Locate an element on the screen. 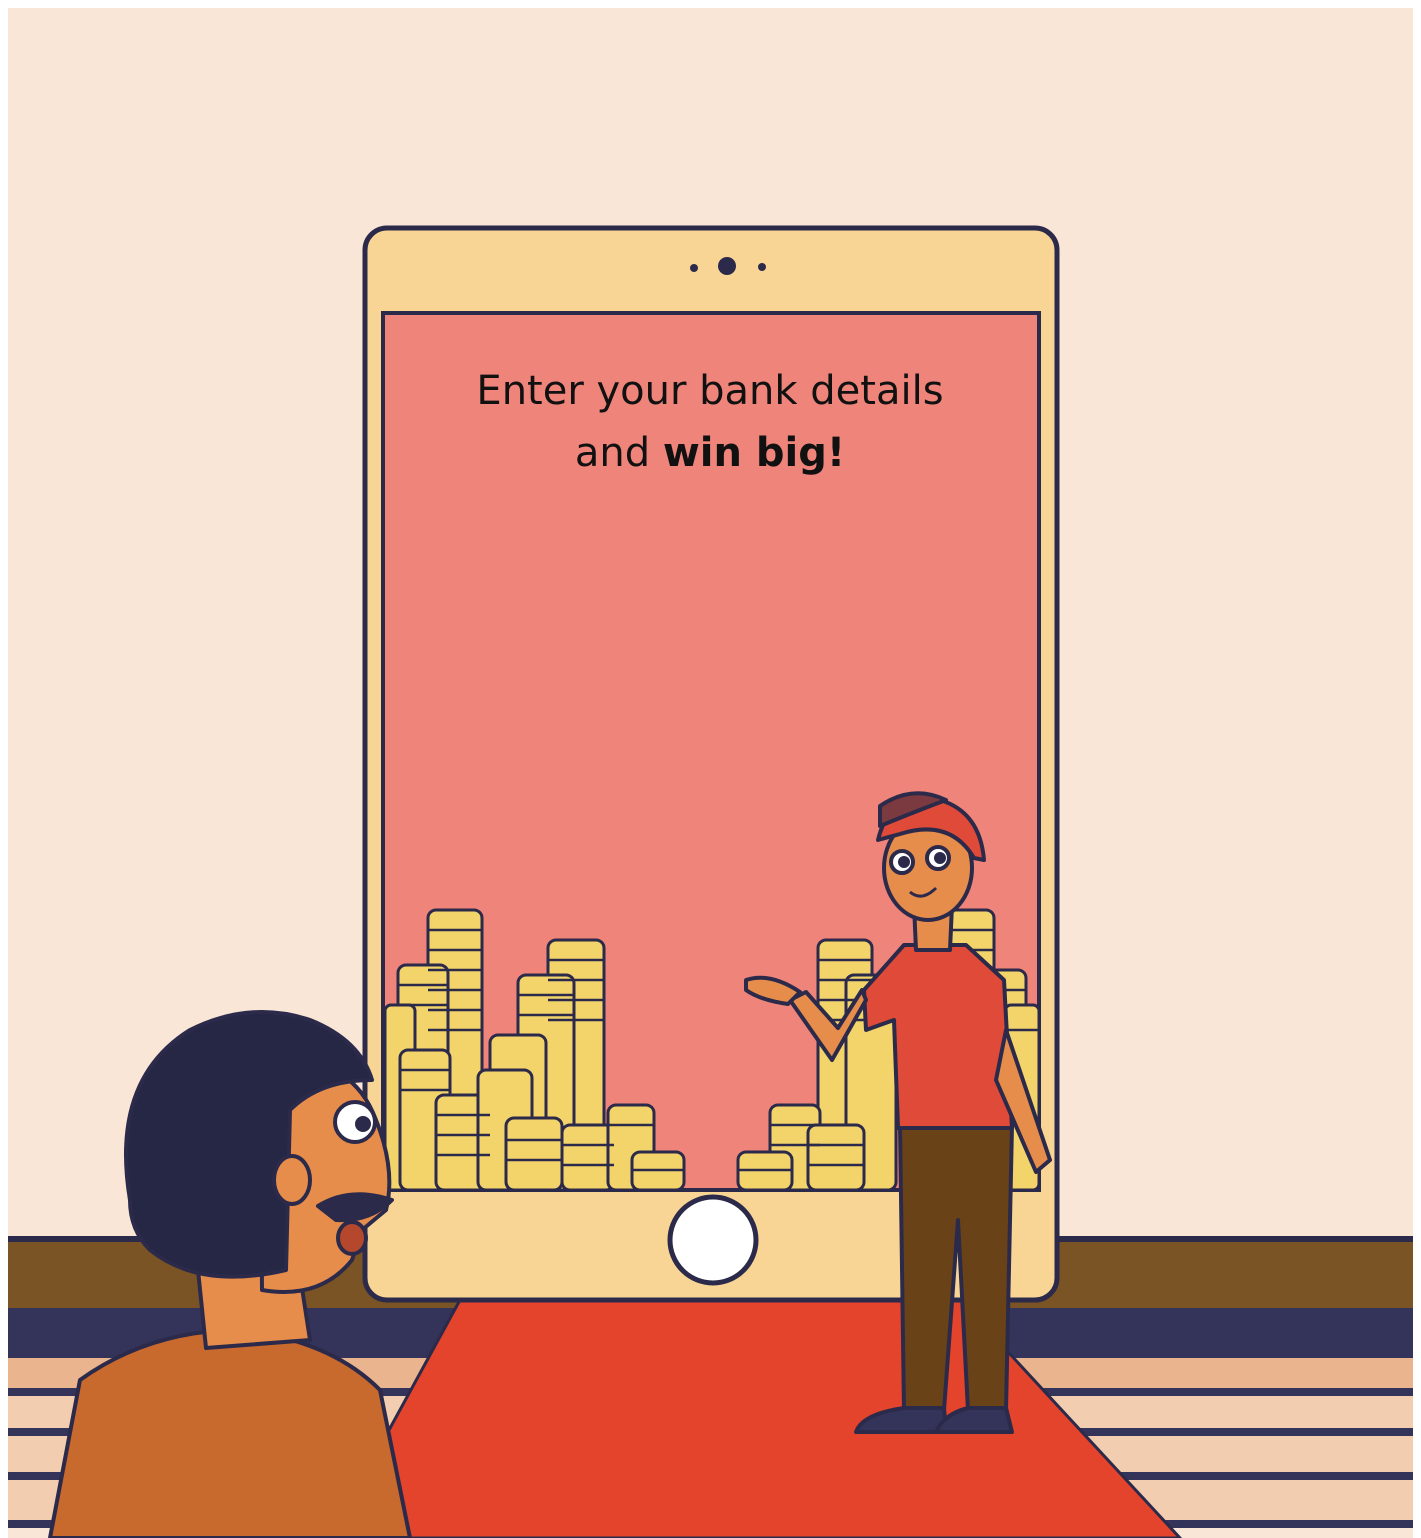  headline-line-2: and win big! is located at coordinates (710, 453).